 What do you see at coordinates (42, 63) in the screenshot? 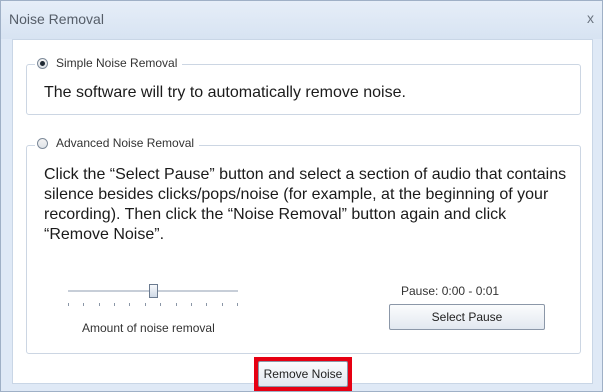
I see `simple-noise-radio` at bounding box center [42, 63].